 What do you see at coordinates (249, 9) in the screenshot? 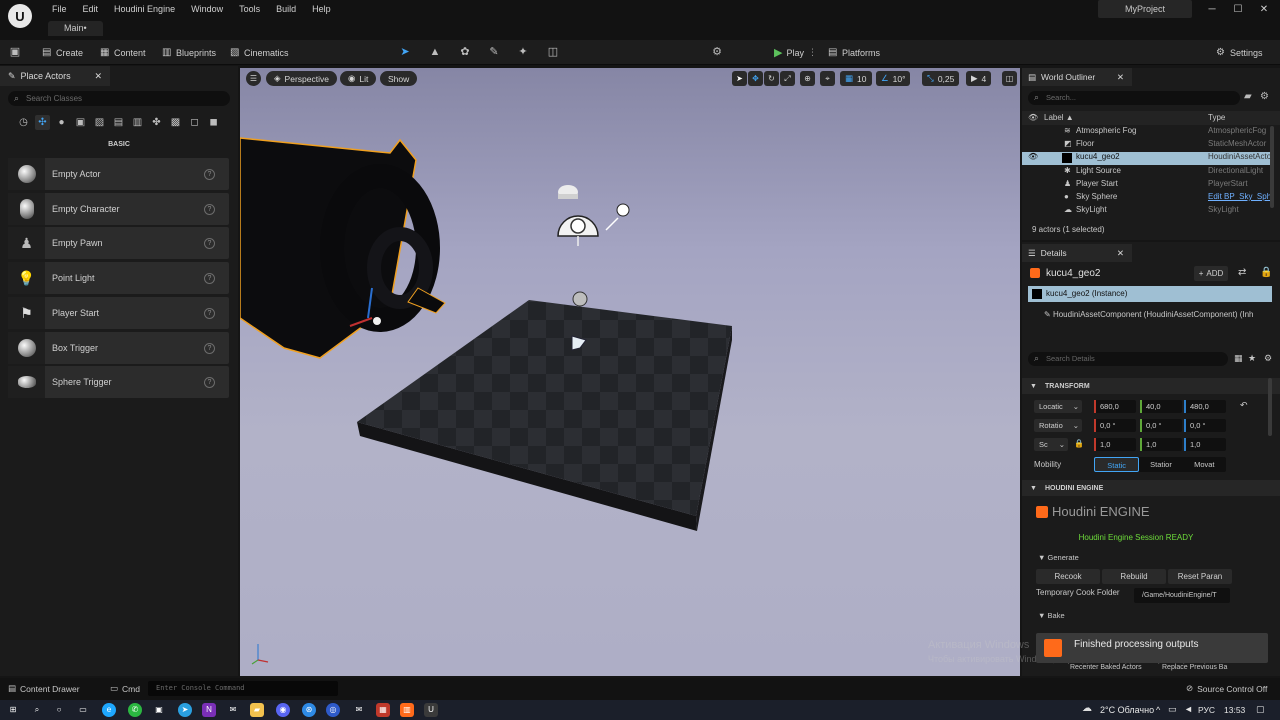
I see `menu-tools: Tools` at bounding box center [249, 9].